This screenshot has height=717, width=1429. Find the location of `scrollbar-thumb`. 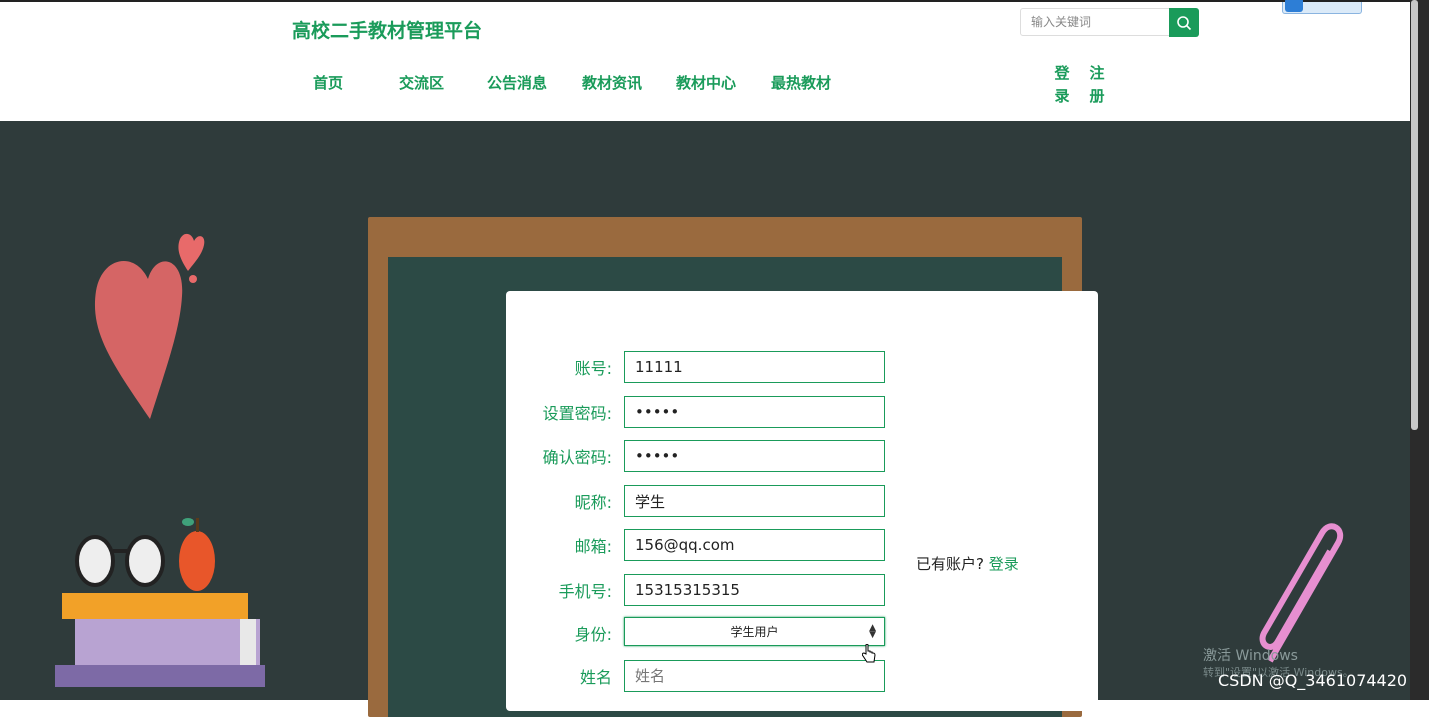

scrollbar-thumb is located at coordinates (1414, 215).